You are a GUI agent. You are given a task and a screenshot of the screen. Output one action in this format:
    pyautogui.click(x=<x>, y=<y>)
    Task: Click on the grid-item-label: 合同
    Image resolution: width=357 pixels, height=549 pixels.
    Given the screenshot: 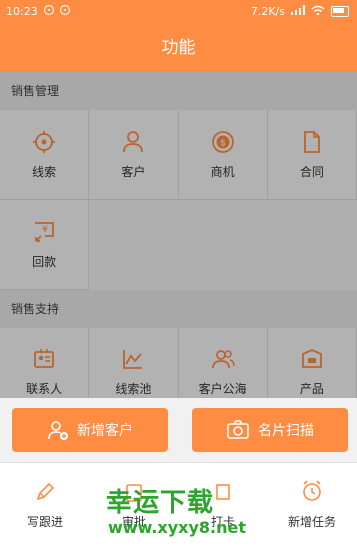 What is the action you would take?
    pyautogui.click(x=311, y=172)
    